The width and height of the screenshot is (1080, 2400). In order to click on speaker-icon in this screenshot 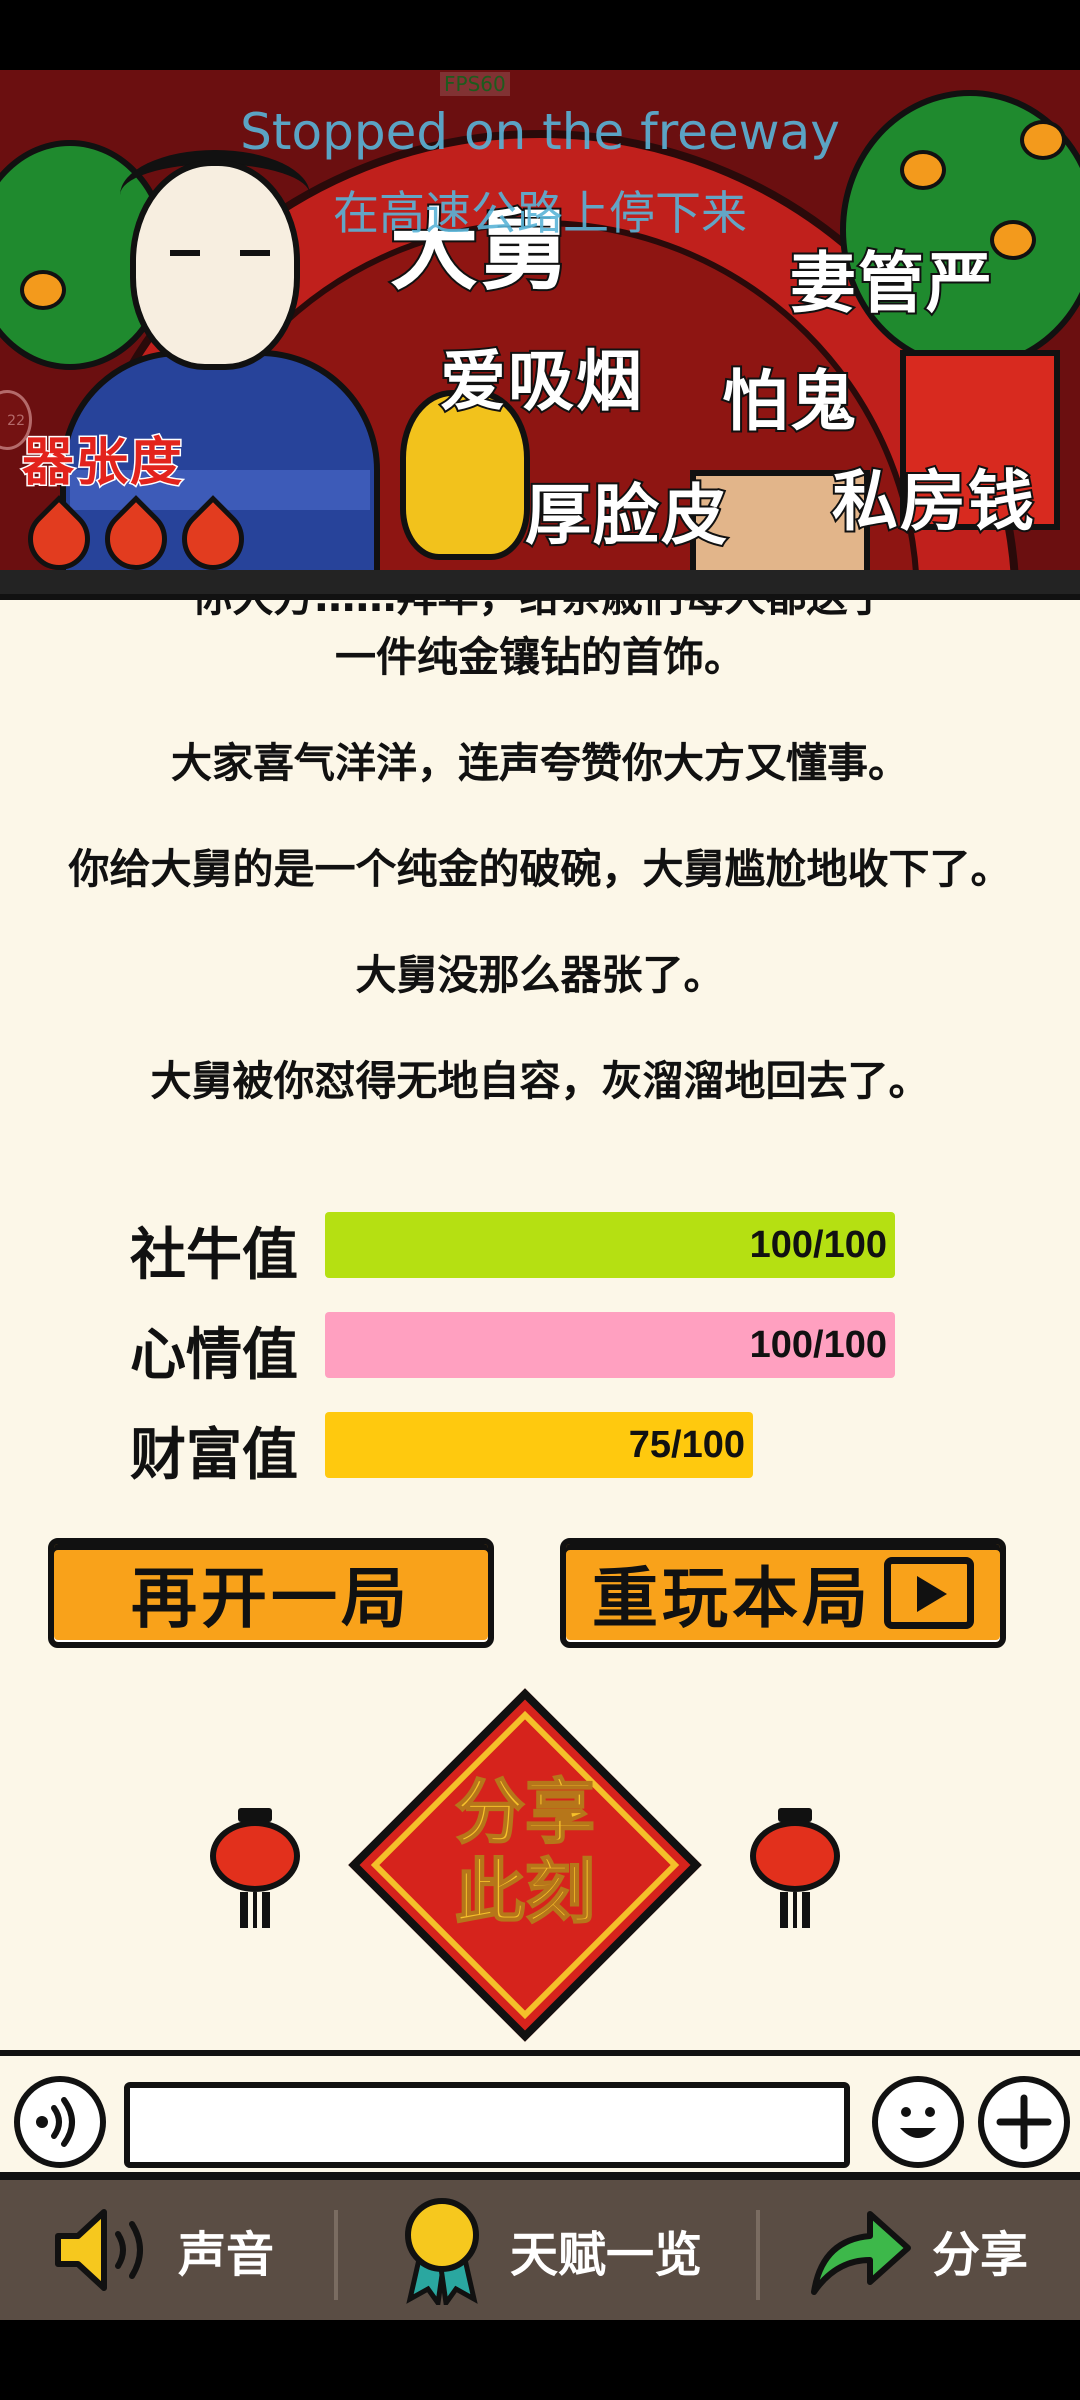, I will do `click(99, 2250)`.